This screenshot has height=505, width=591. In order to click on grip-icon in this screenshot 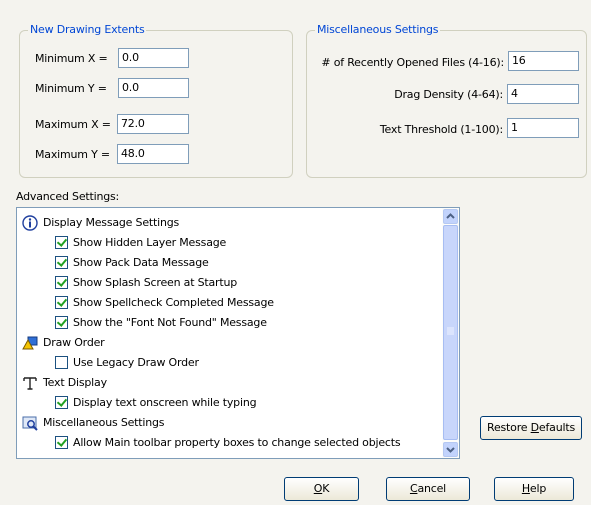, I will do `click(450, 331)`.